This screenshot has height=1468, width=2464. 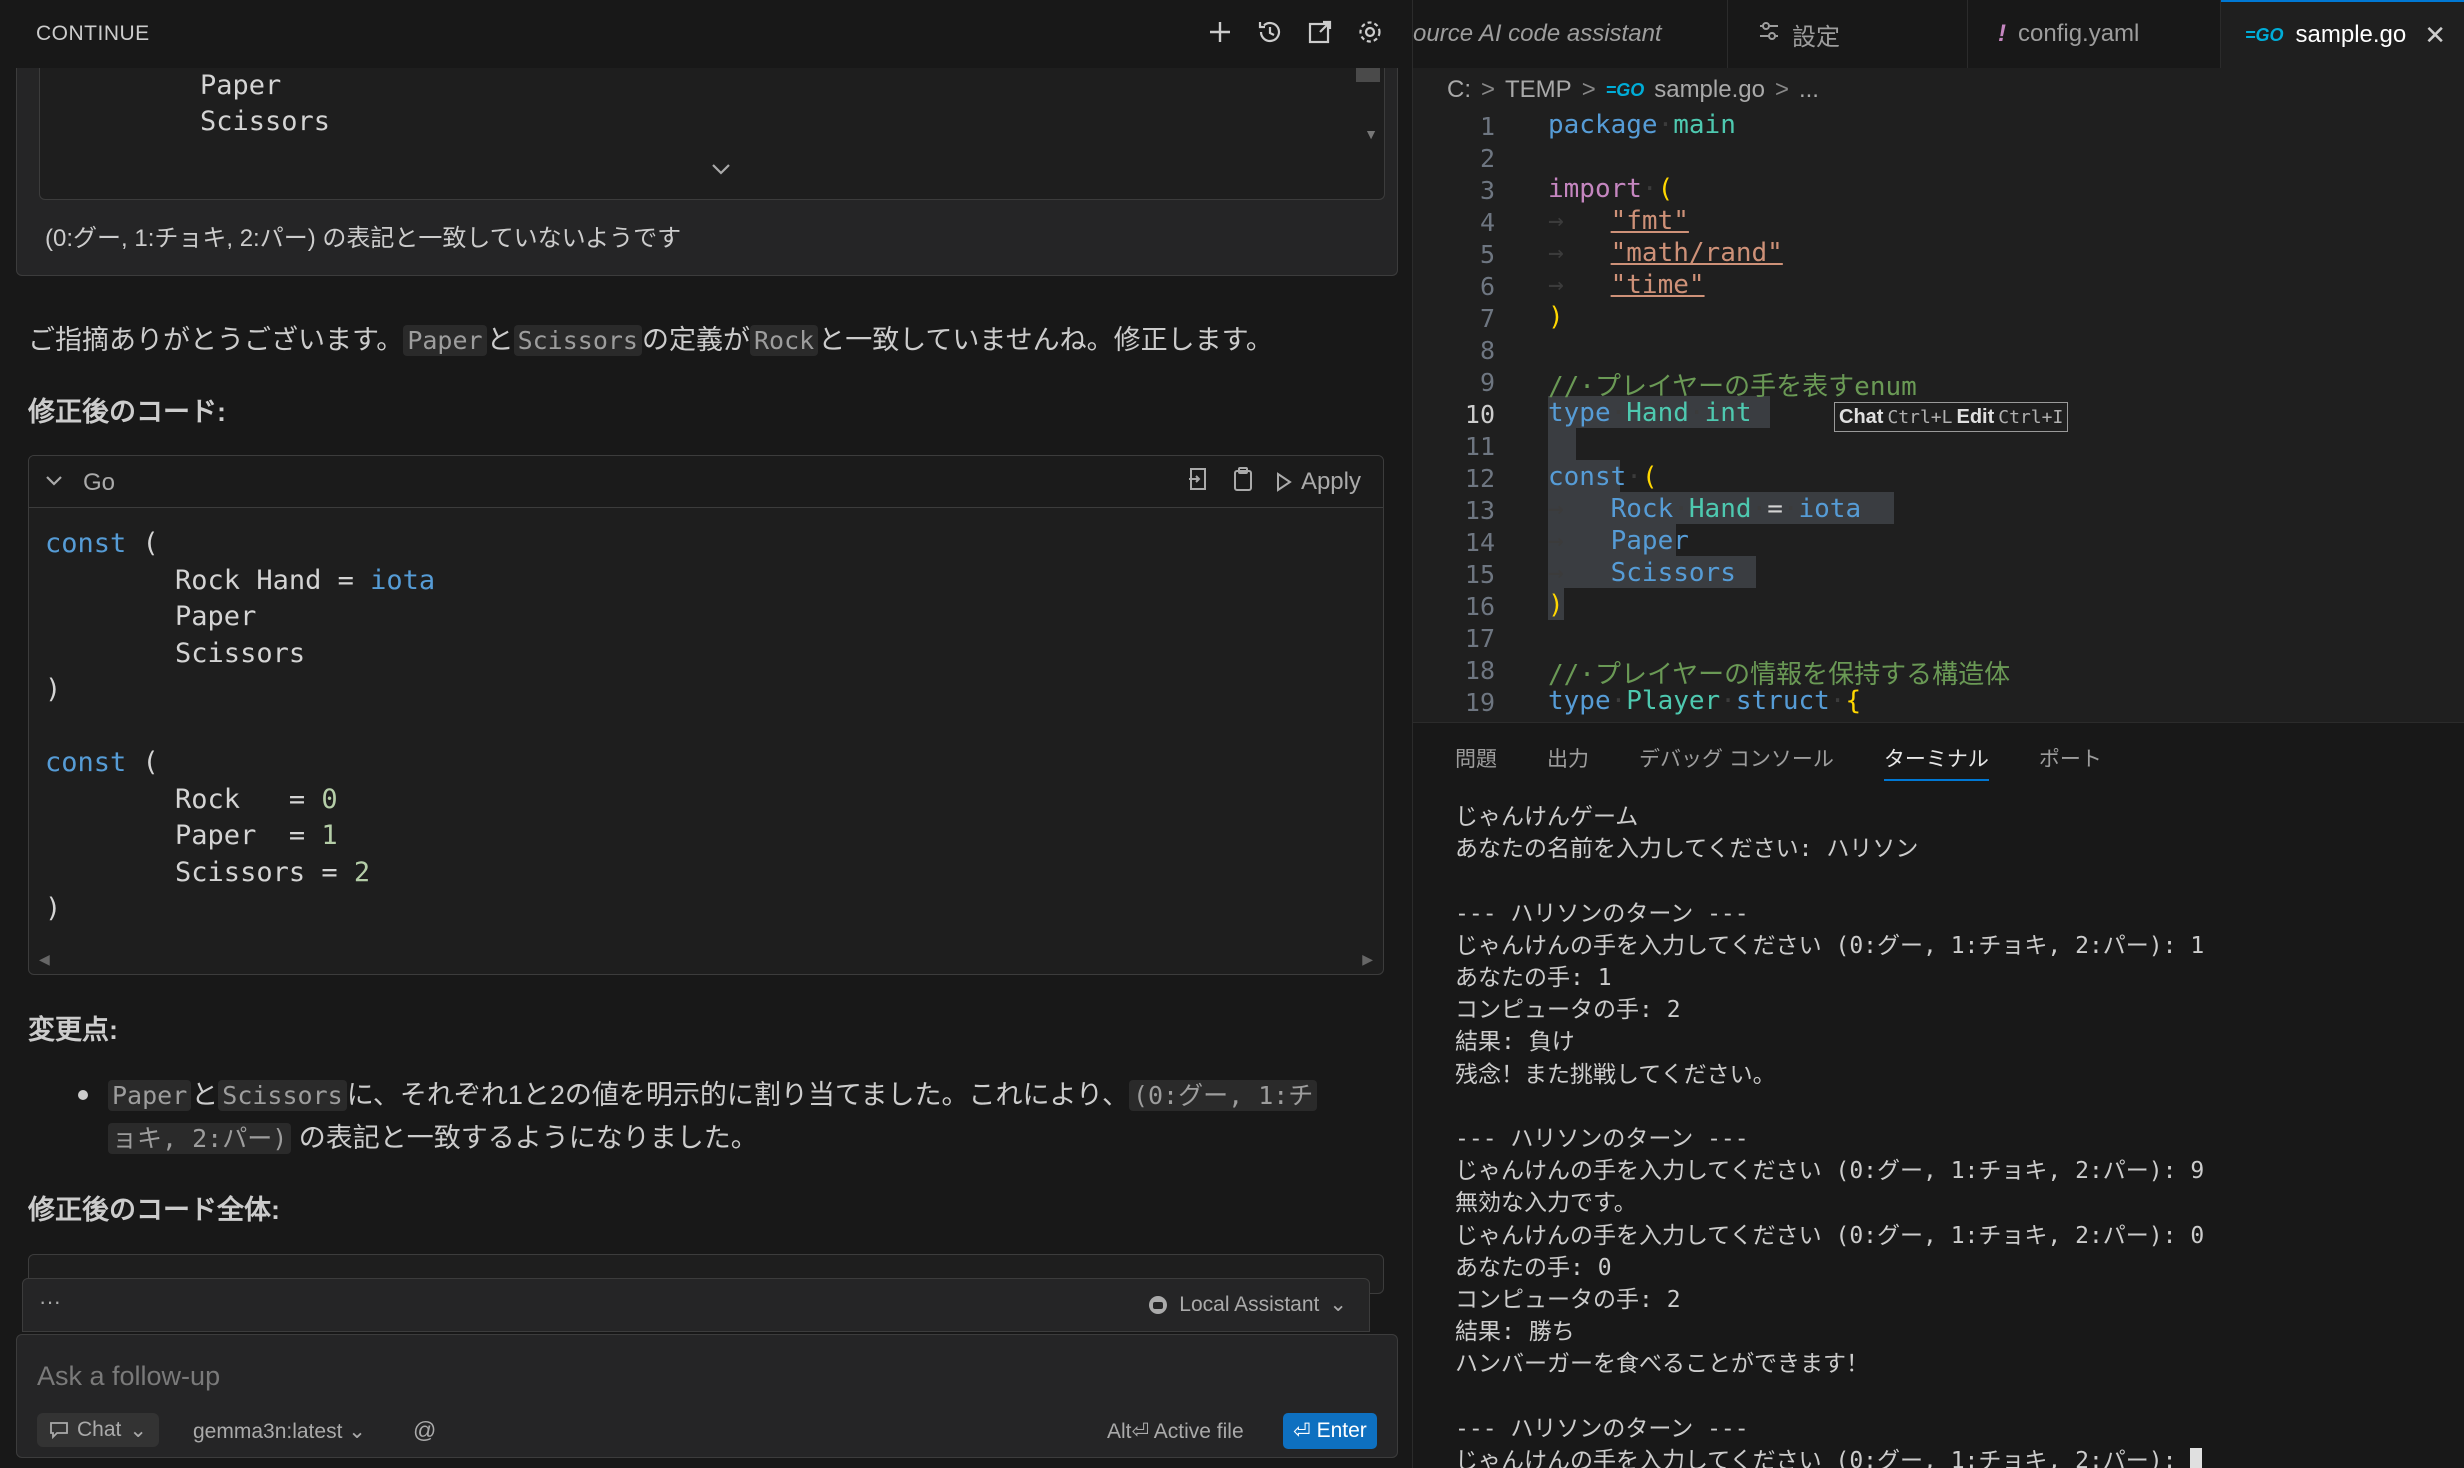 I want to click on line-number: 8, so click(x=1487, y=350).